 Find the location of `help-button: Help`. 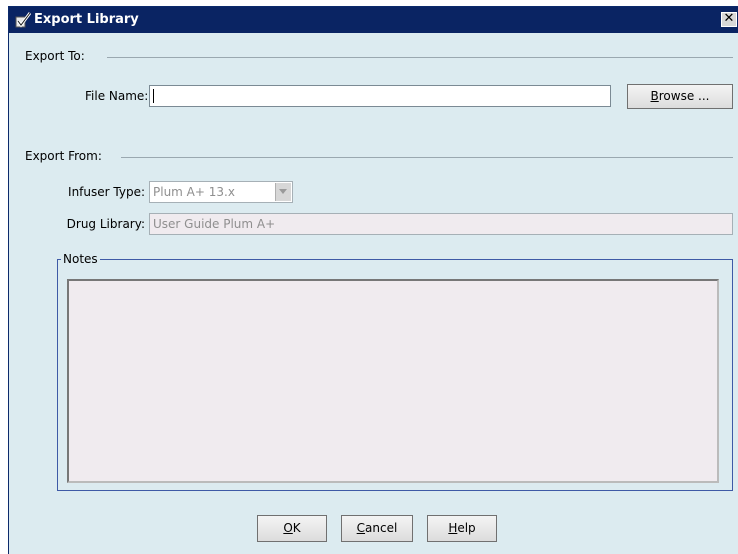

help-button: Help is located at coordinates (462, 528).